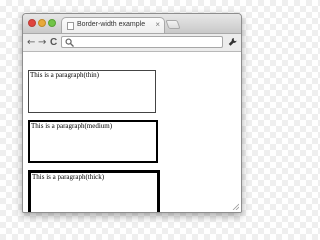 Image resolution: width=320 pixels, height=240 pixels. What do you see at coordinates (69, 42) in the screenshot?
I see `search-icon` at bounding box center [69, 42].